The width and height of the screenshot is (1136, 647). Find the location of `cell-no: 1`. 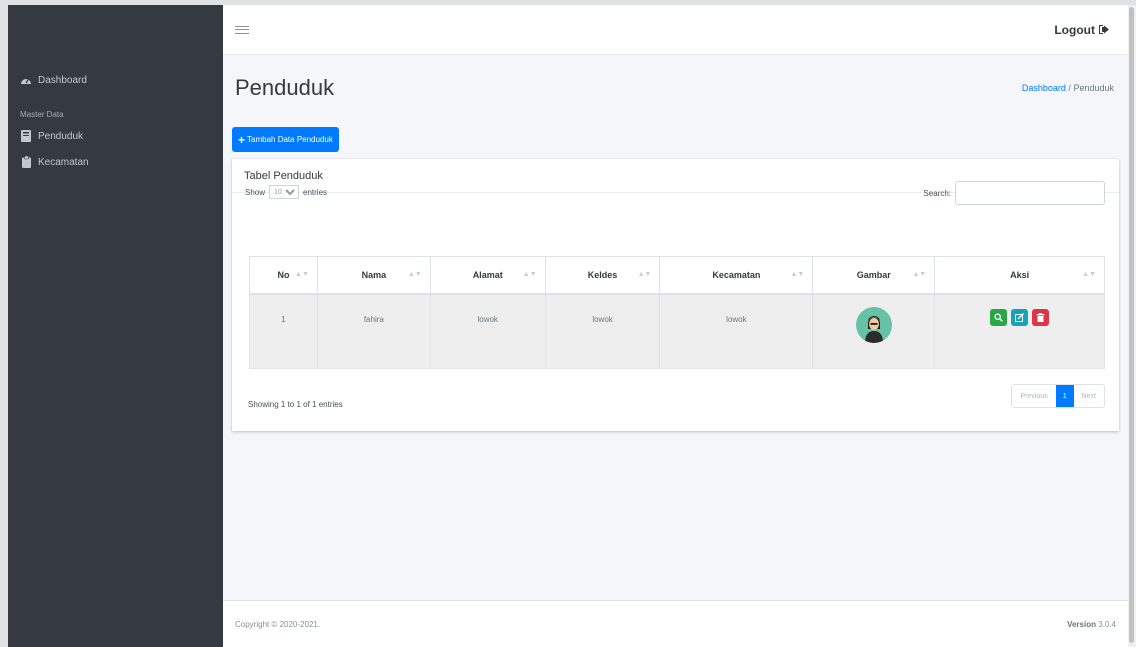

cell-no: 1 is located at coordinates (283, 331).